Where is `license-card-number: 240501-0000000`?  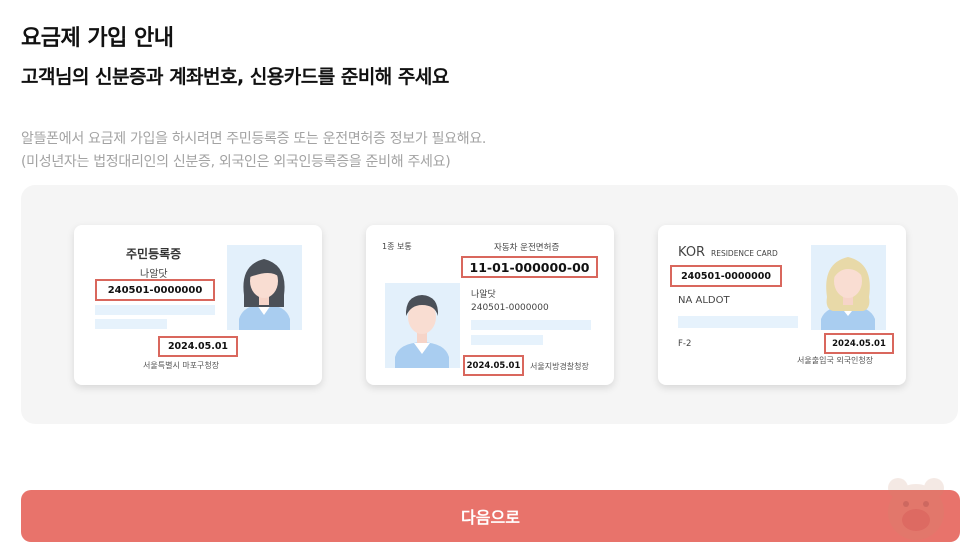
license-card-number: 240501-0000000 is located at coordinates (510, 308).